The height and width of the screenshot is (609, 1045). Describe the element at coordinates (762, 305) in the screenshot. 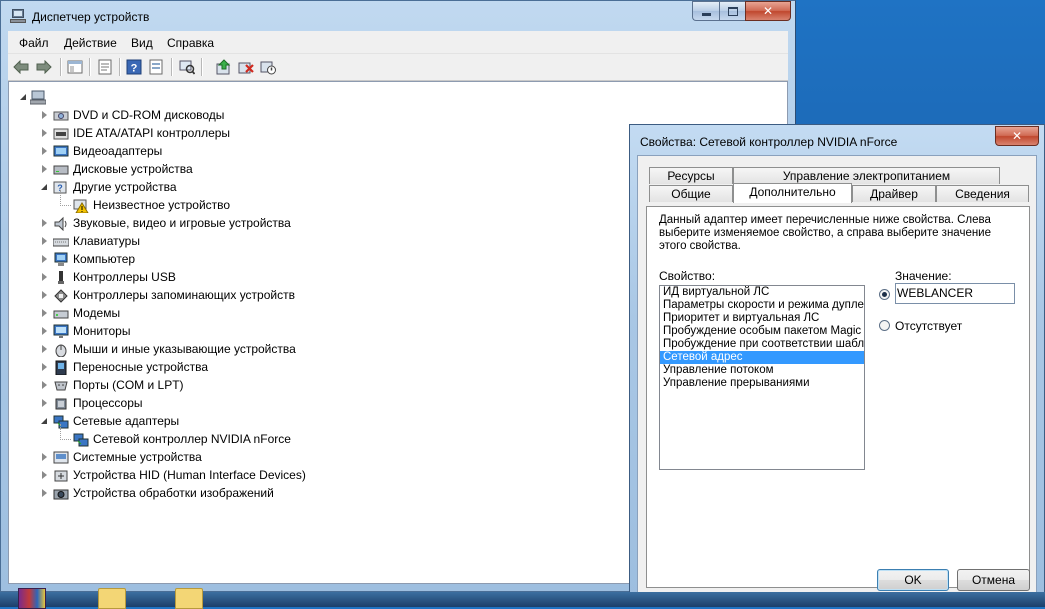

I see `property-list-item: Параметры скорости и режима дуплекса` at that location.